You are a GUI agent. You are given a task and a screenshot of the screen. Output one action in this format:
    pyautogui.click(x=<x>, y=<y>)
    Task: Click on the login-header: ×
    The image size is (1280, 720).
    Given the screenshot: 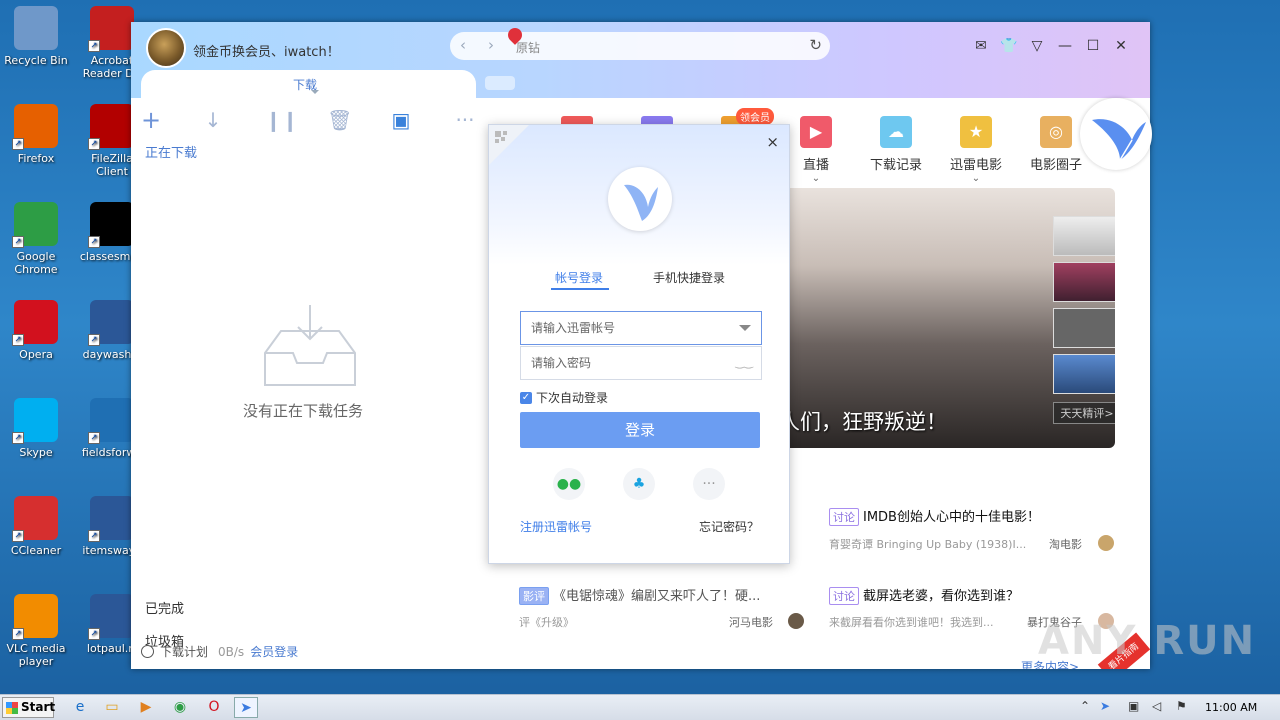 What is the action you would take?
    pyautogui.click(x=639, y=195)
    